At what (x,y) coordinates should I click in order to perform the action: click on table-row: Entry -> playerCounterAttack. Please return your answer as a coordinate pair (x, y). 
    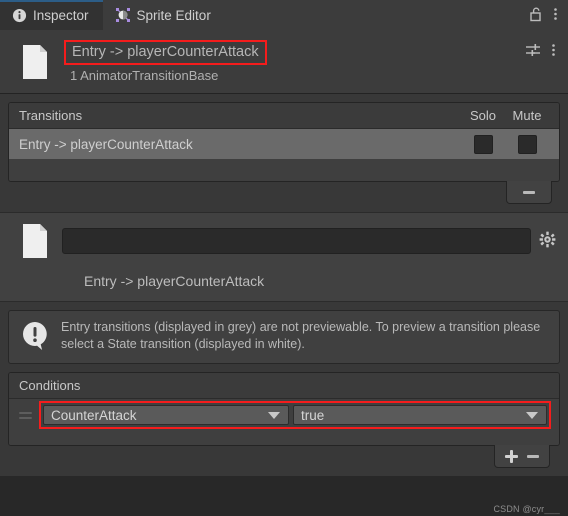
    Looking at the image, I should click on (284, 144).